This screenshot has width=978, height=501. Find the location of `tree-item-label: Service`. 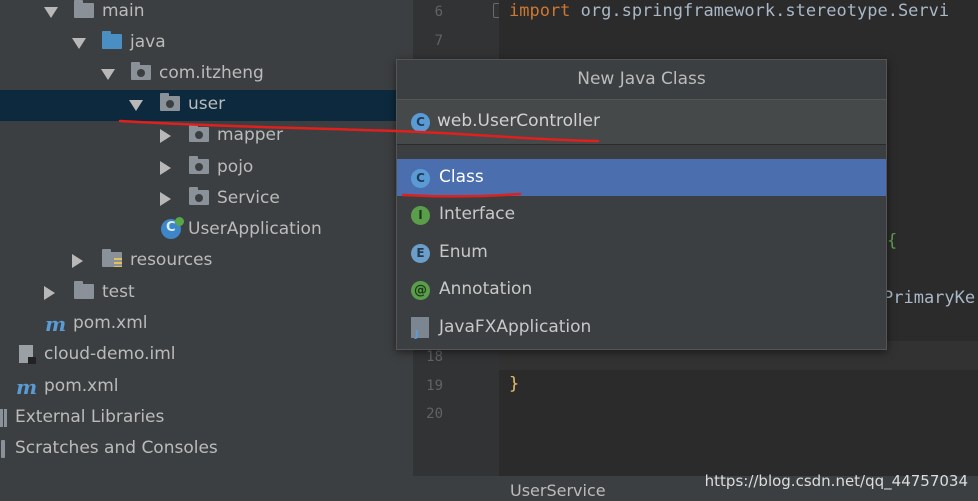

tree-item-label: Service is located at coordinates (248, 198).